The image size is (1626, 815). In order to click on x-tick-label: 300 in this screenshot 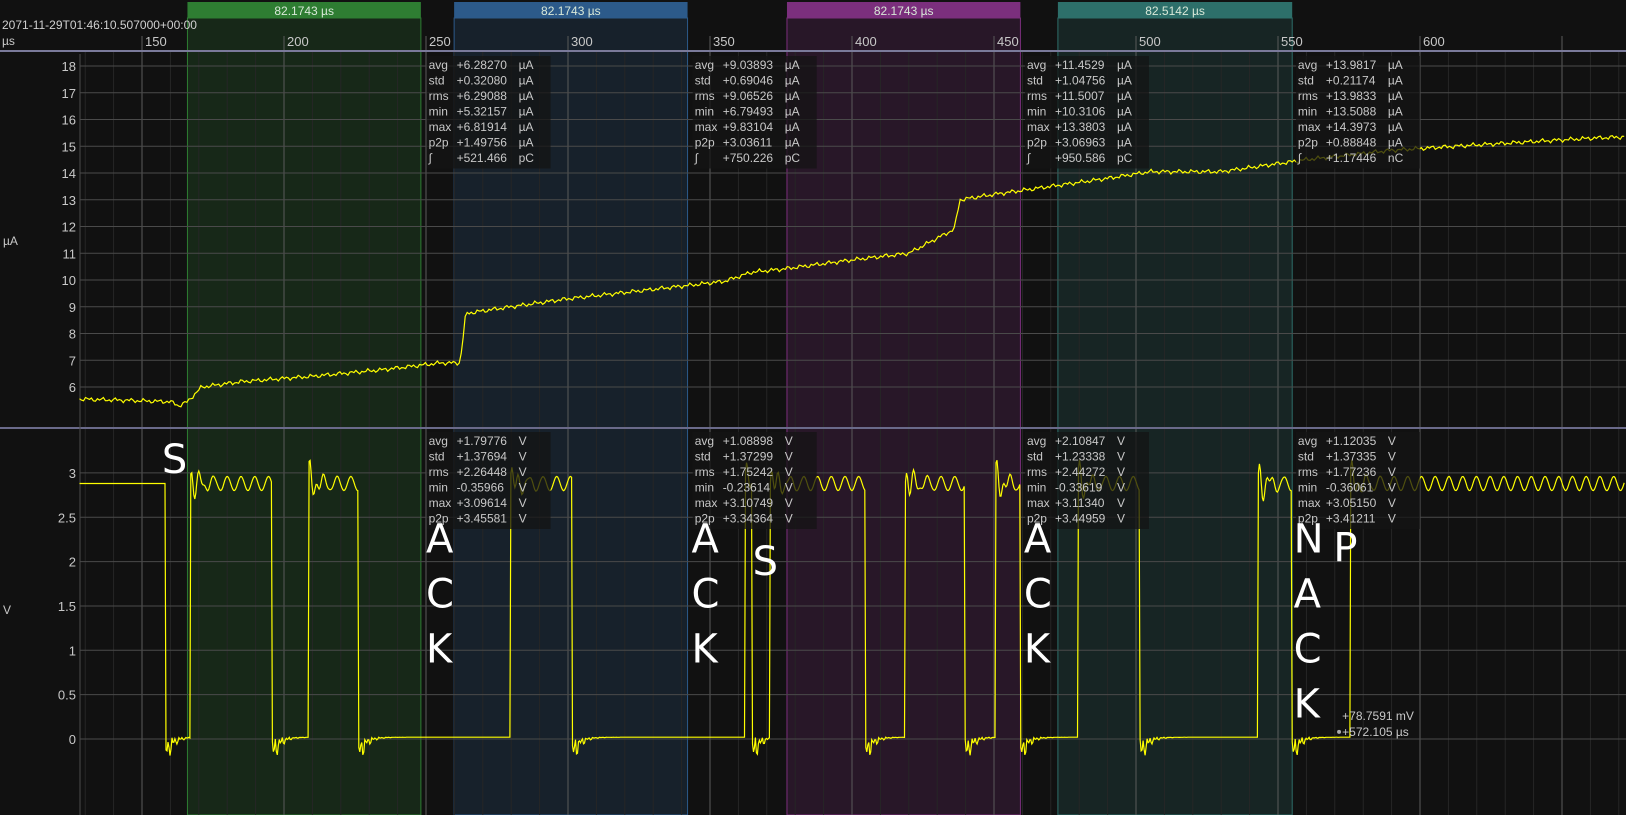, I will do `click(582, 41)`.